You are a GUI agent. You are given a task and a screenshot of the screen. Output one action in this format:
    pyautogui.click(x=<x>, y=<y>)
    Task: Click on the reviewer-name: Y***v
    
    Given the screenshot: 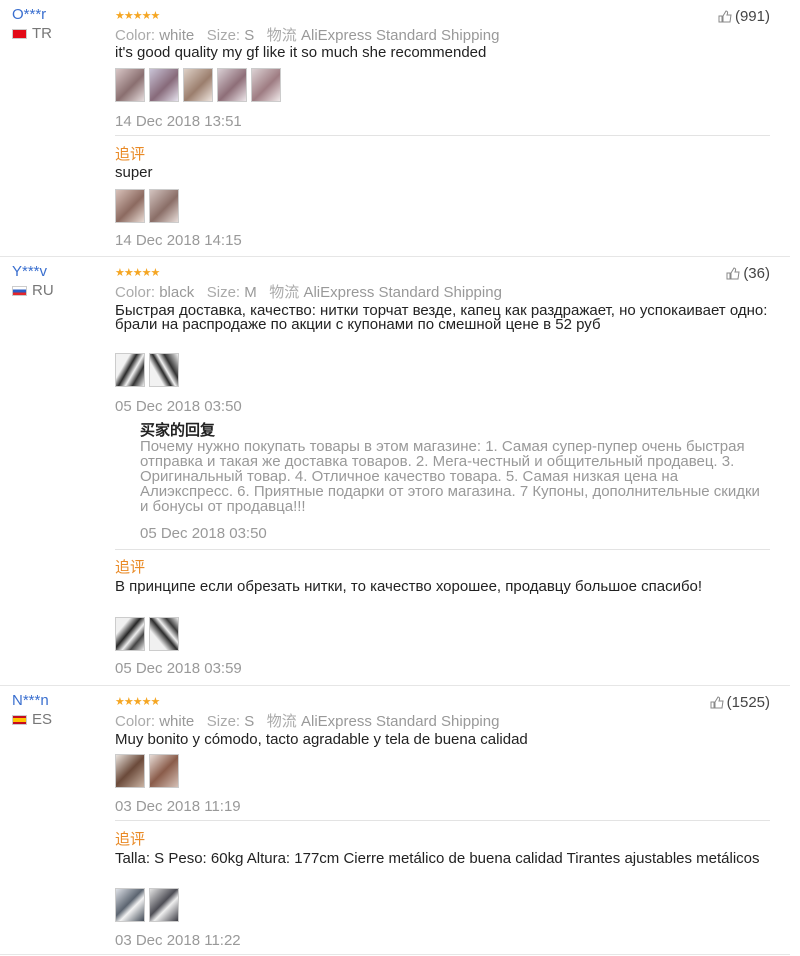 What is the action you would take?
    pyautogui.click(x=33, y=271)
    